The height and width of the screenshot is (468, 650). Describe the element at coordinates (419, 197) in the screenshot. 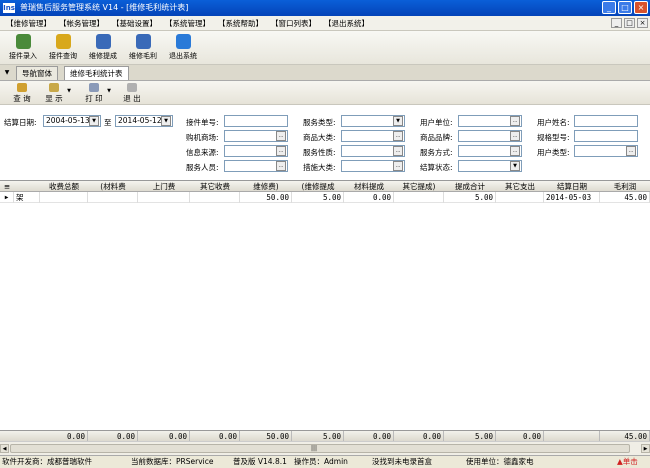

I see `cell-other-commission` at that location.